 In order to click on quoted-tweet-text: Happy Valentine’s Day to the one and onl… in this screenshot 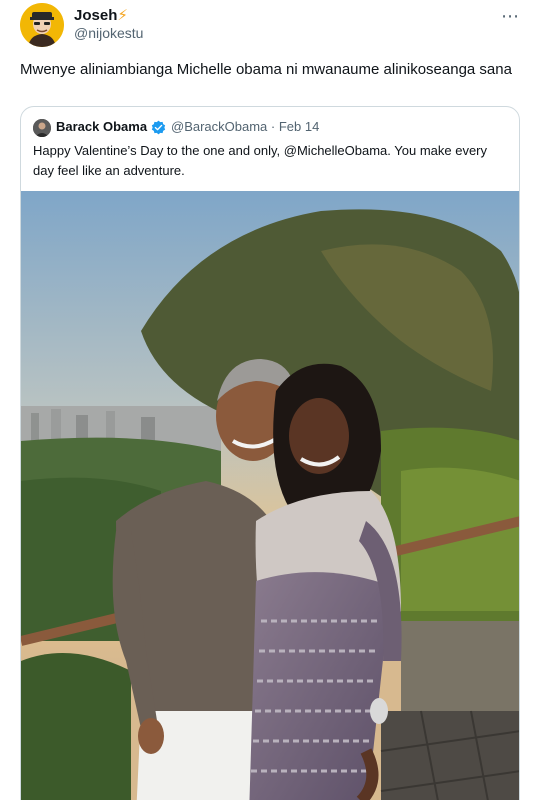, I will do `click(260, 160)`.